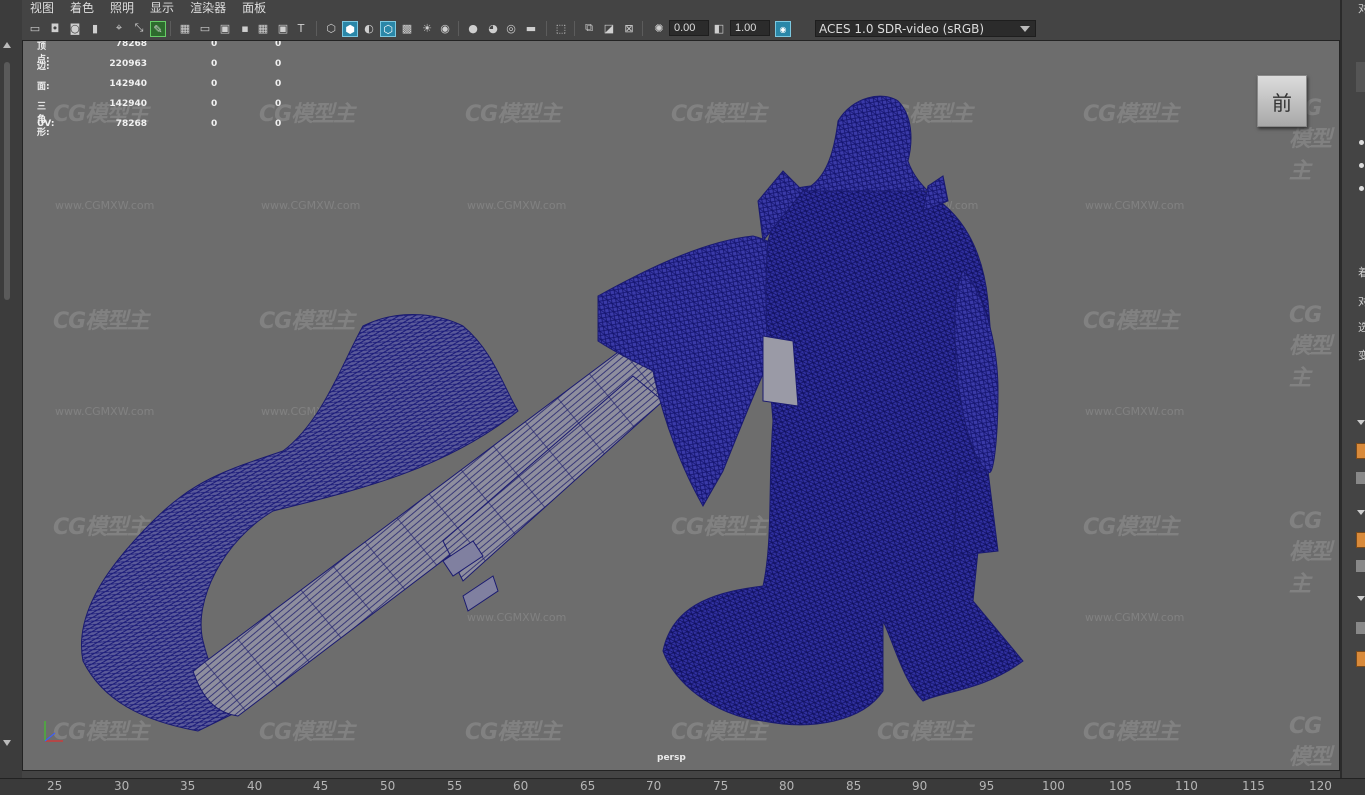 Image resolution: width=1365 pixels, height=795 pixels. What do you see at coordinates (254, 8) in the screenshot?
I see `menu-panels: 面板` at bounding box center [254, 8].